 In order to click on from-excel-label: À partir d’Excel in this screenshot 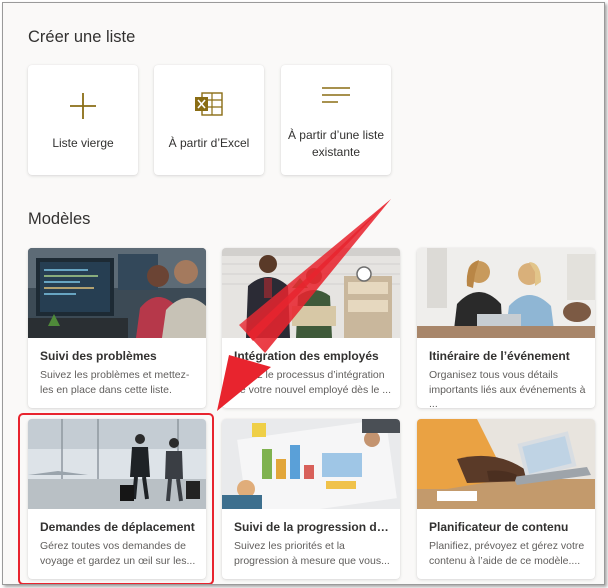, I will do `click(209, 143)`.